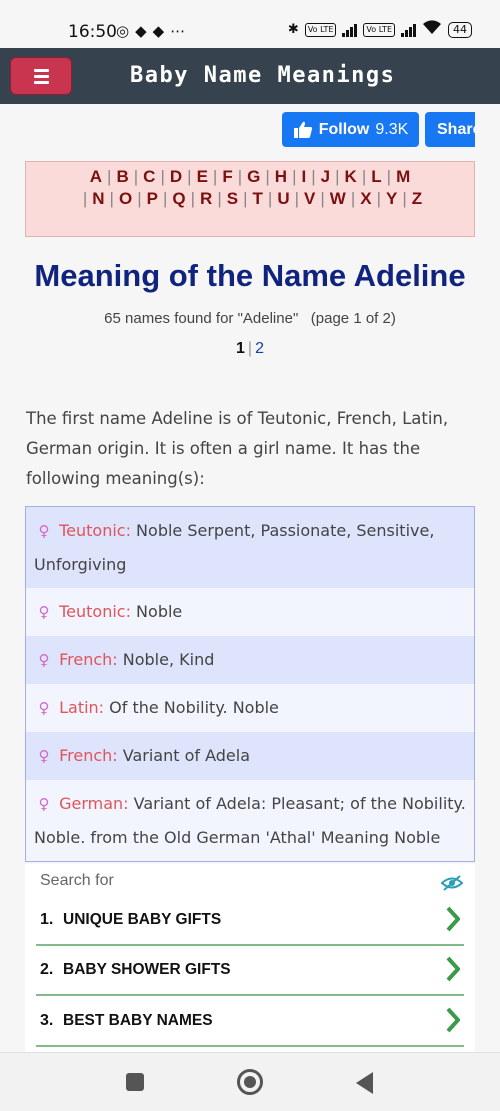  Describe the element at coordinates (122, 176) in the screenshot. I see `alphabet-link-b: B` at that location.